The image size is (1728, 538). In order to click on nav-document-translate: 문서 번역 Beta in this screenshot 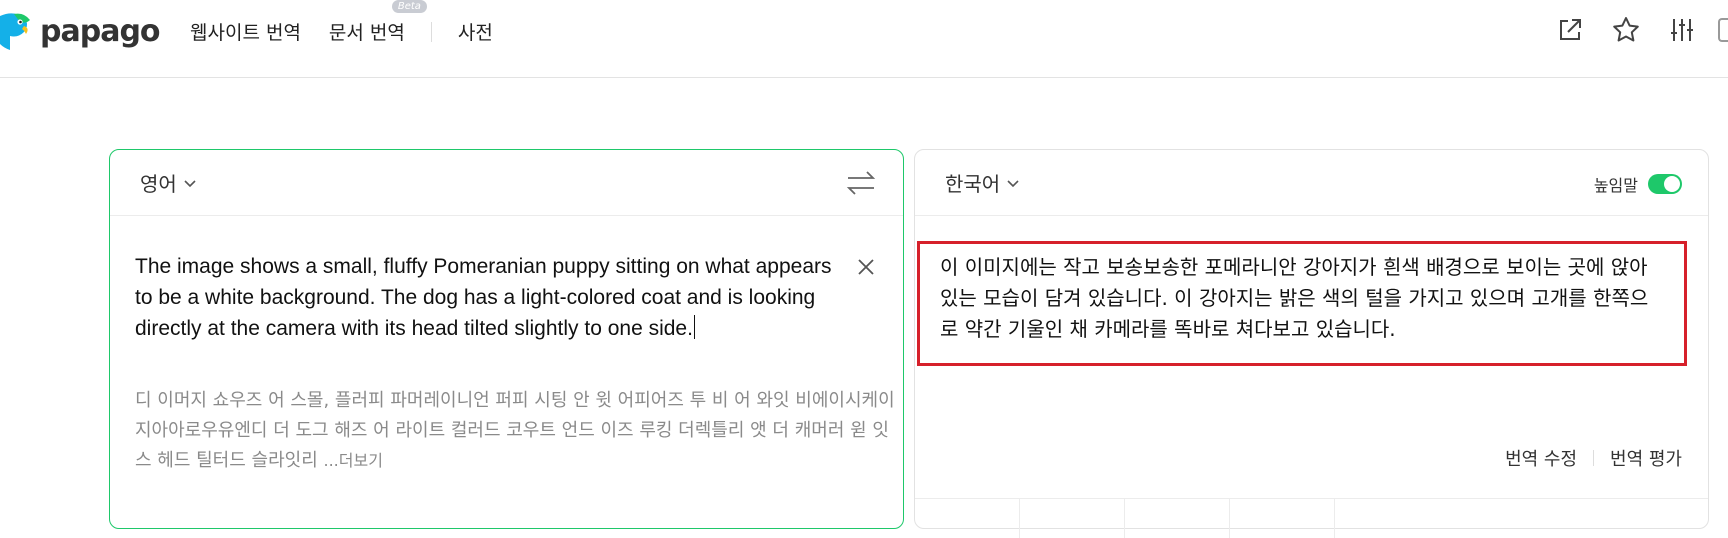, I will do `click(377, 22)`.